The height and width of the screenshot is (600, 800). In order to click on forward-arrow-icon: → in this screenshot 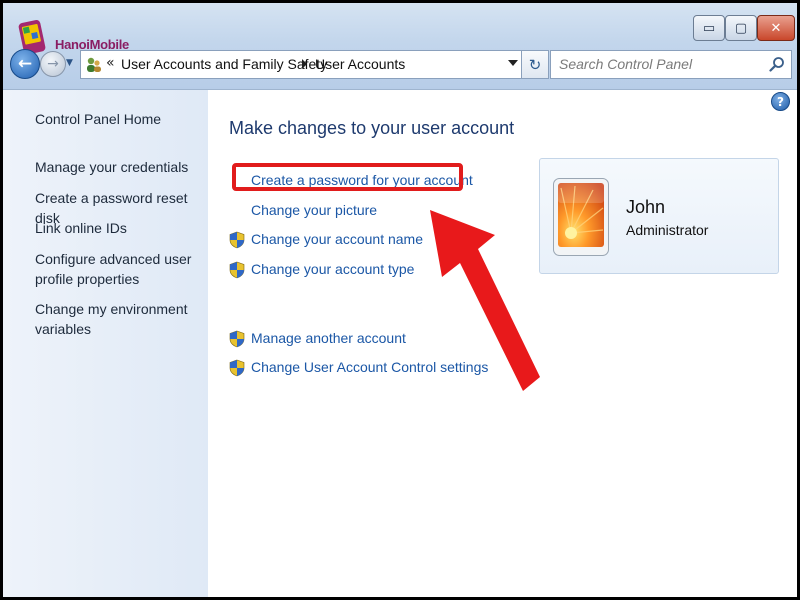, I will do `click(53, 64)`.